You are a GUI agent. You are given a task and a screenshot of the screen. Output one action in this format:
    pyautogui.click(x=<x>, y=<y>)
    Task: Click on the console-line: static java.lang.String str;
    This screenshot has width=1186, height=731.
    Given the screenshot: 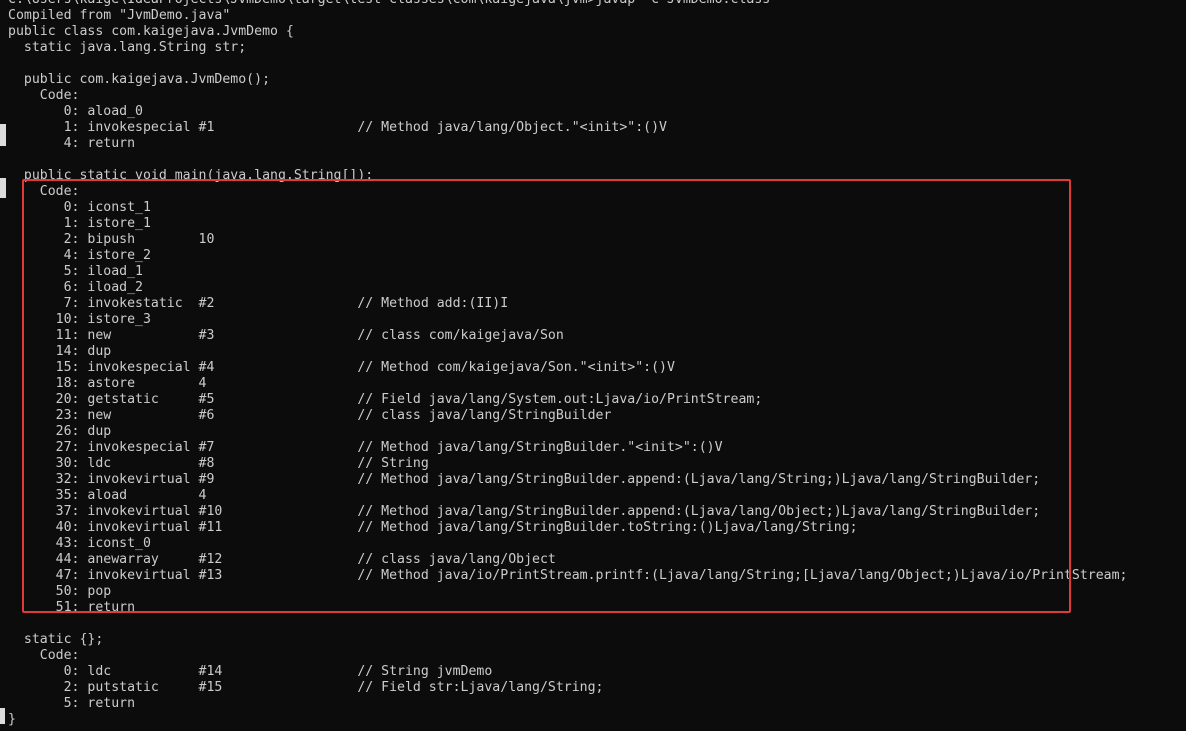 What is the action you would take?
    pyautogui.click(x=127, y=47)
    